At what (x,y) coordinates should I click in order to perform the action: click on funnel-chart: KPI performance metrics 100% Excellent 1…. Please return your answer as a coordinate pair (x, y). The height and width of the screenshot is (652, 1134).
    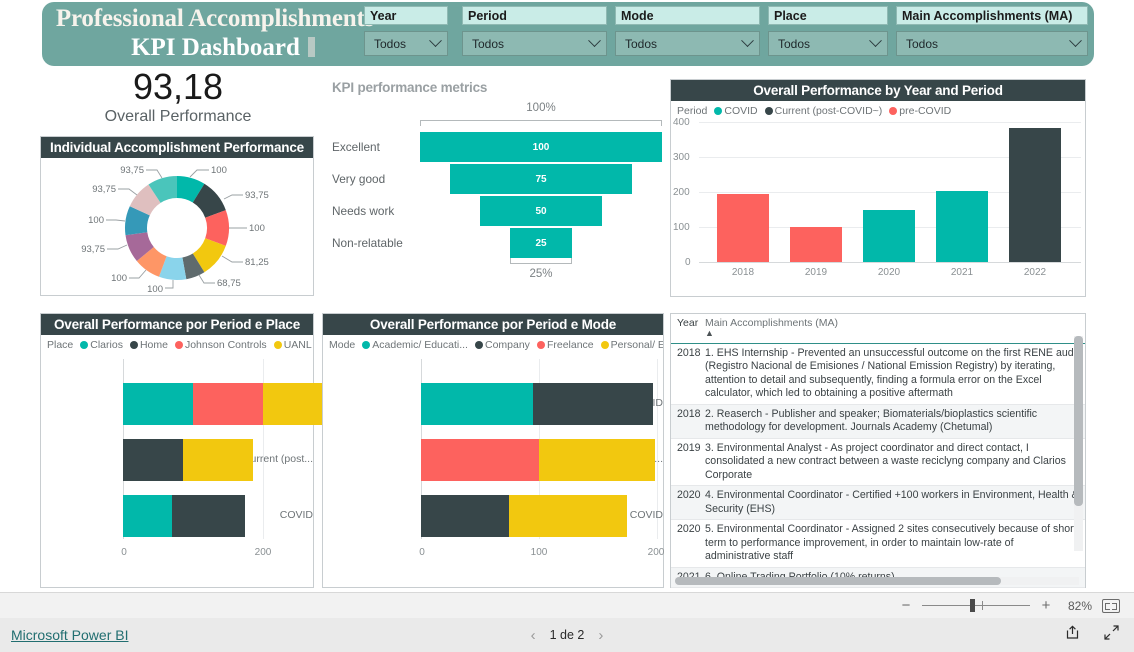
    Looking at the image, I should click on (498, 187).